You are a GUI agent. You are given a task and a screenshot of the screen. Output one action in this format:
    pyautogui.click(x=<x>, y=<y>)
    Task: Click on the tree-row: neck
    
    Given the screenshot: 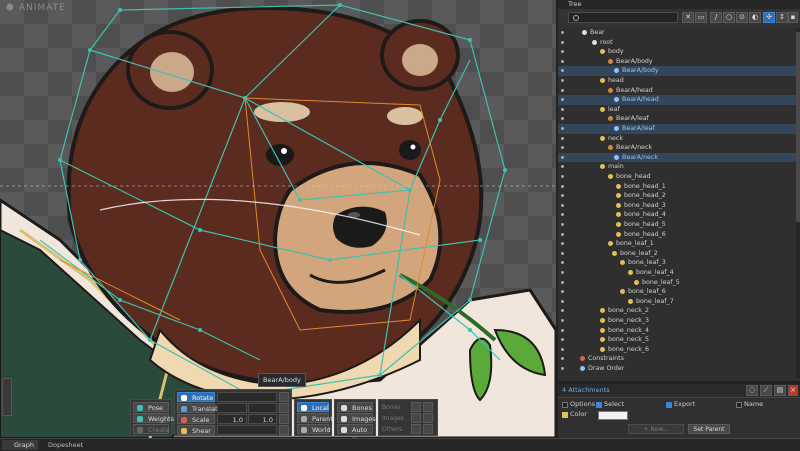 What is the action you would take?
    pyautogui.click(x=678, y=139)
    